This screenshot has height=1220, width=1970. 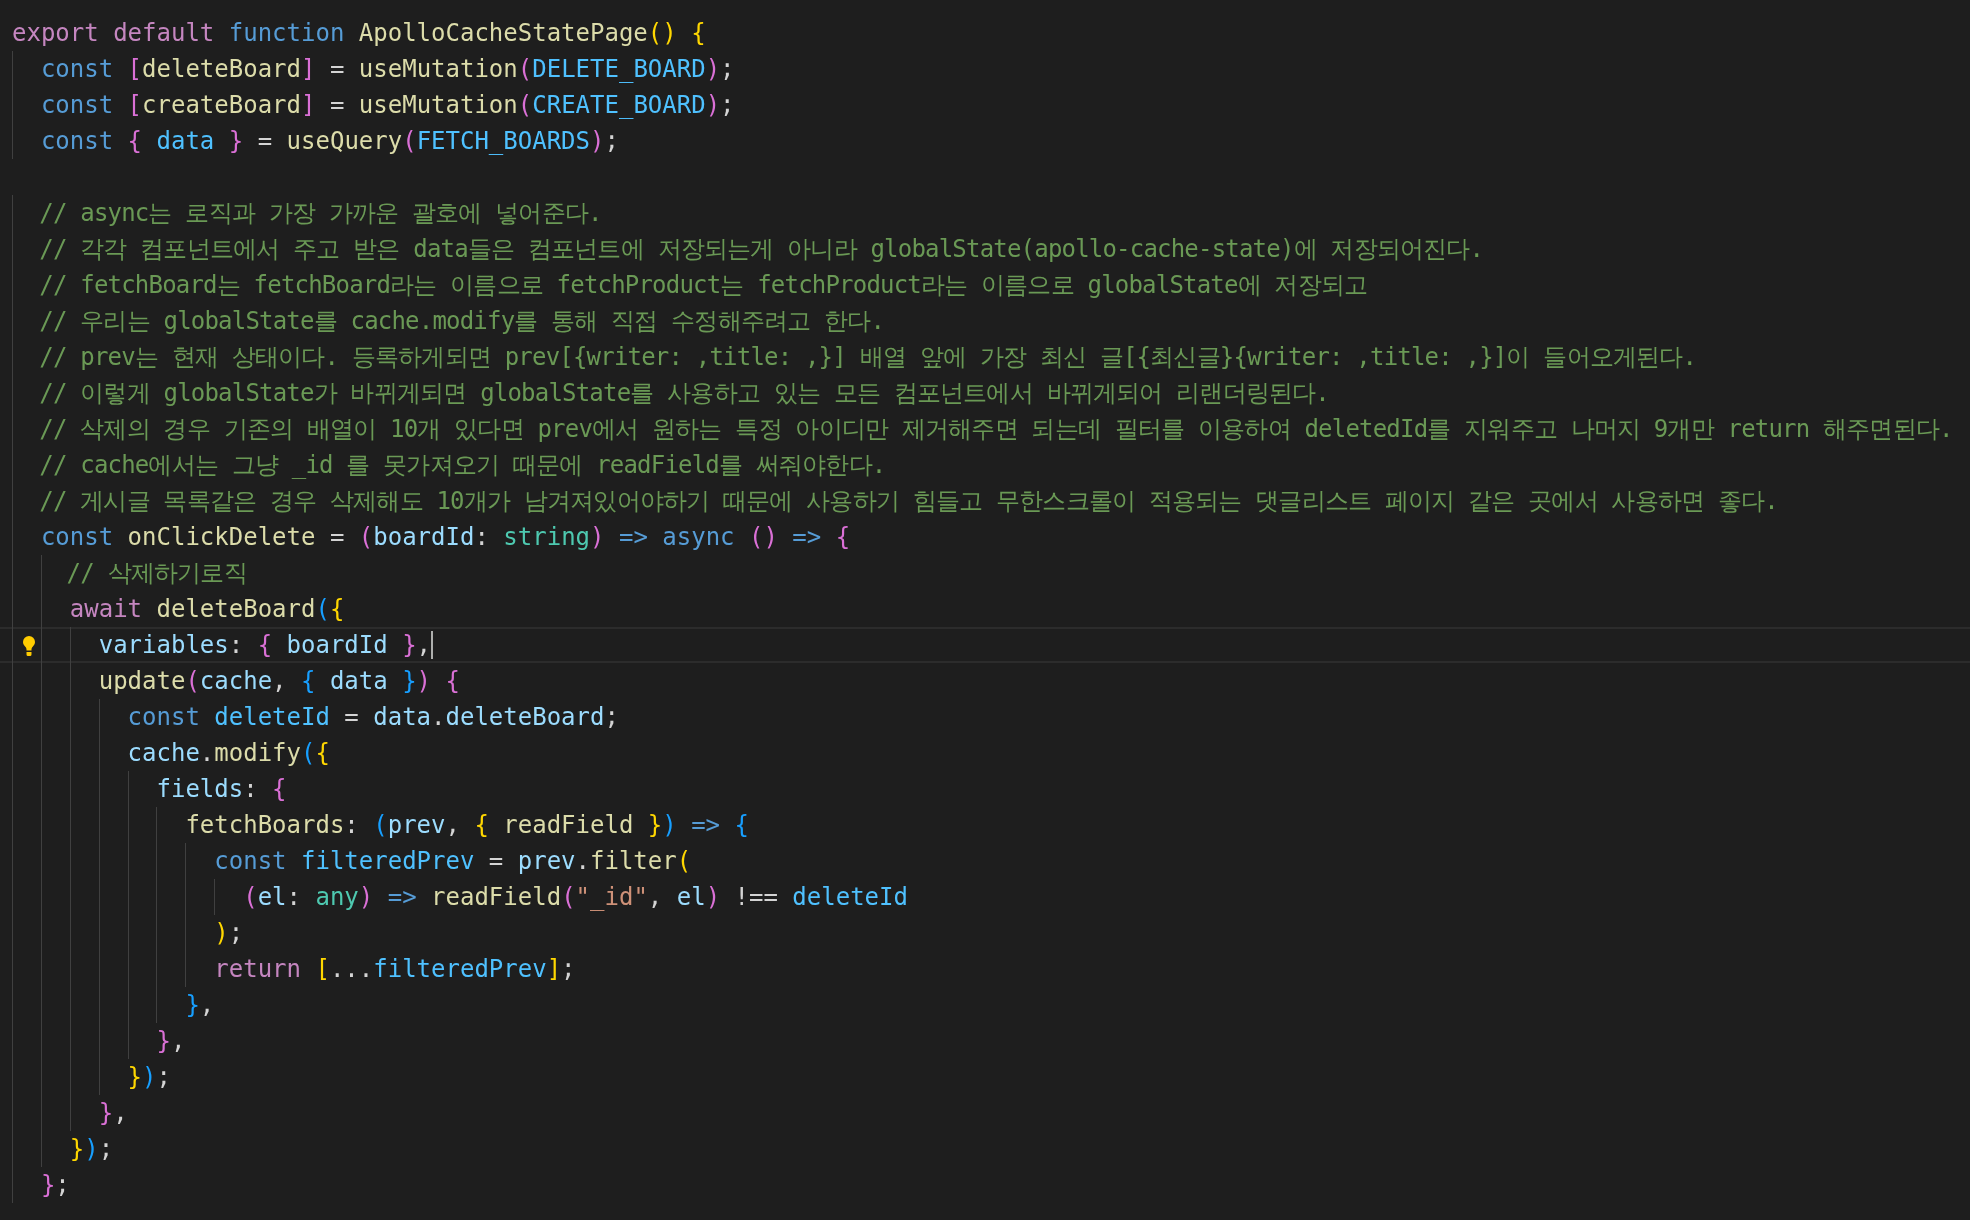 What do you see at coordinates (432, 645) in the screenshot?
I see `text-cursor` at bounding box center [432, 645].